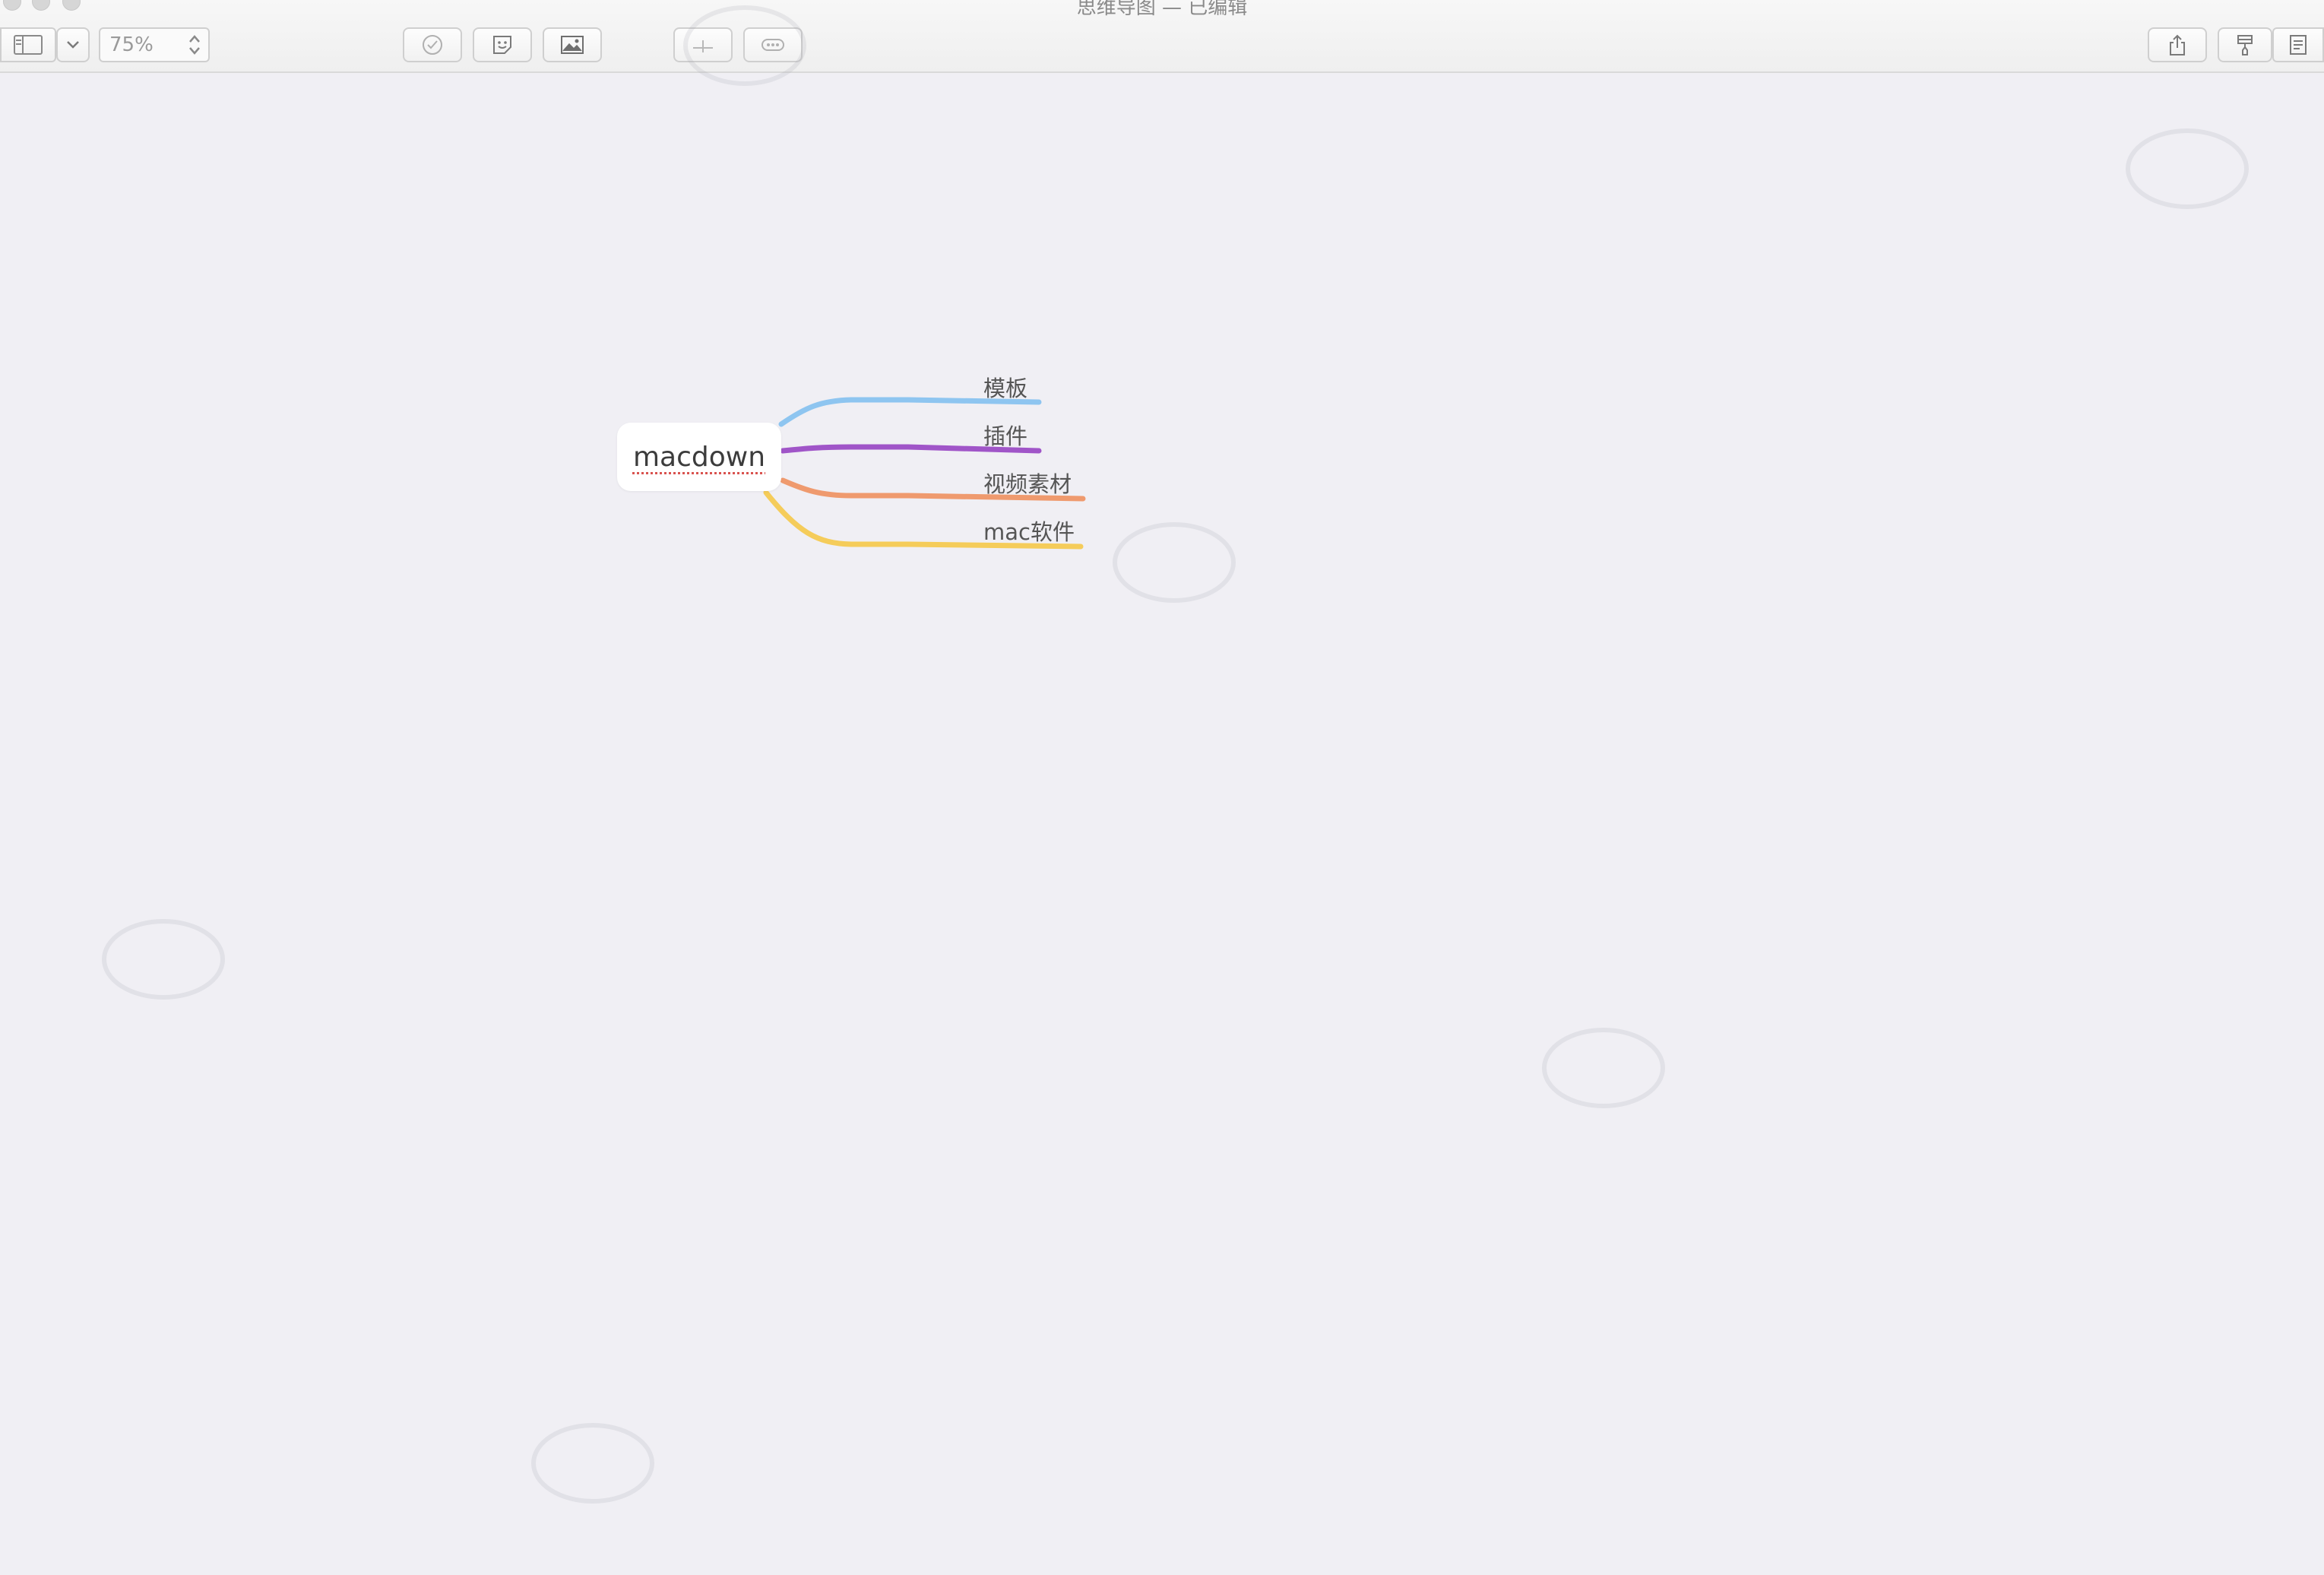 This screenshot has height=1575, width=2324. What do you see at coordinates (1029, 531) in the screenshot?
I see `subtopic-node-4: mac软件` at bounding box center [1029, 531].